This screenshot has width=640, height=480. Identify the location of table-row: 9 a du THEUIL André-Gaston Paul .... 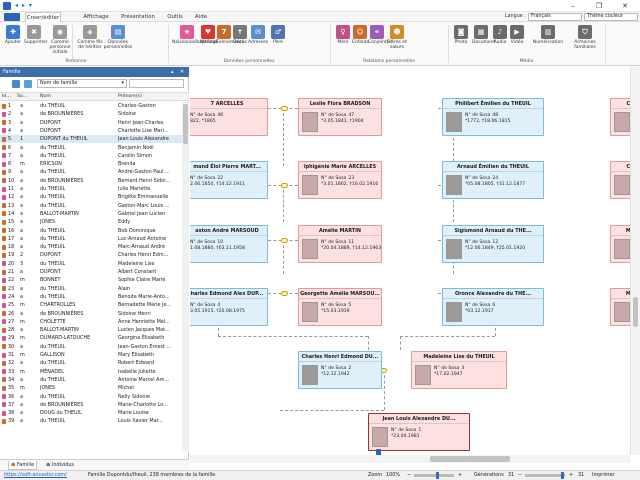
(91, 172).